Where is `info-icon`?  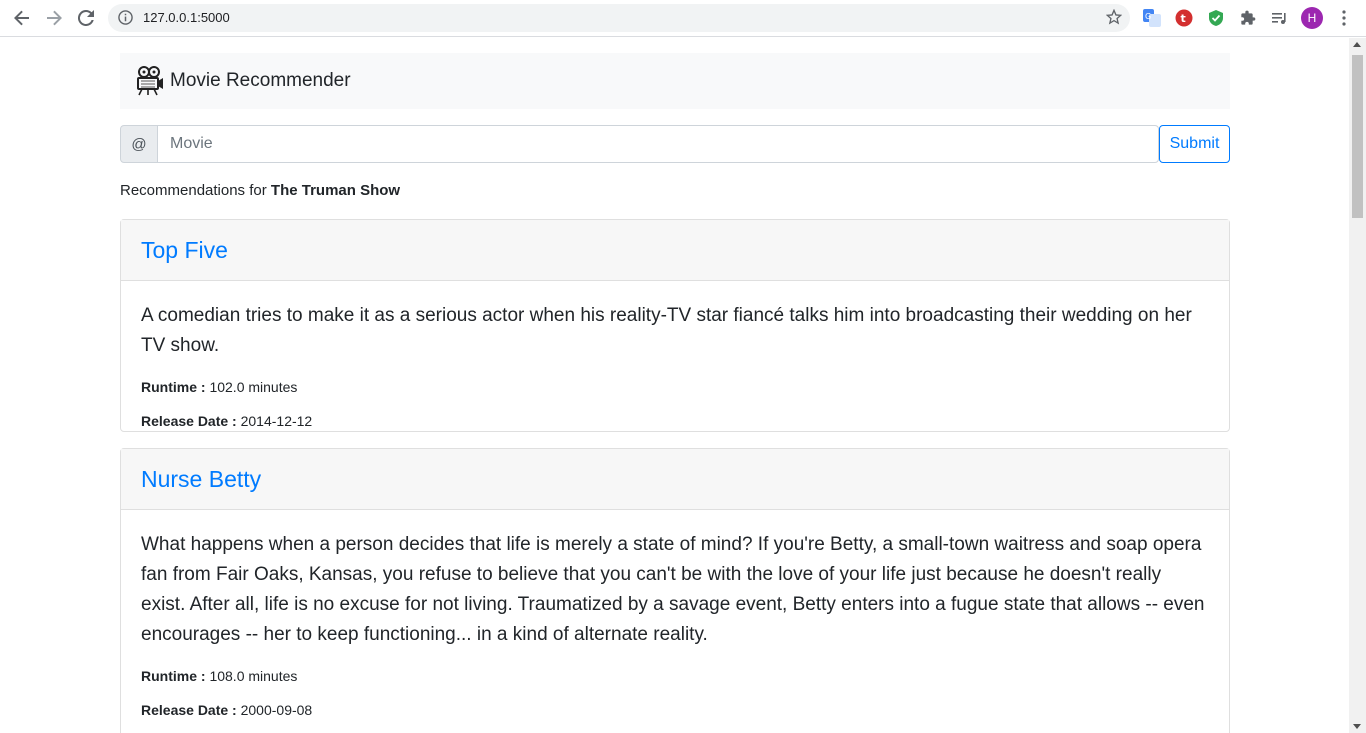
info-icon is located at coordinates (125, 20).